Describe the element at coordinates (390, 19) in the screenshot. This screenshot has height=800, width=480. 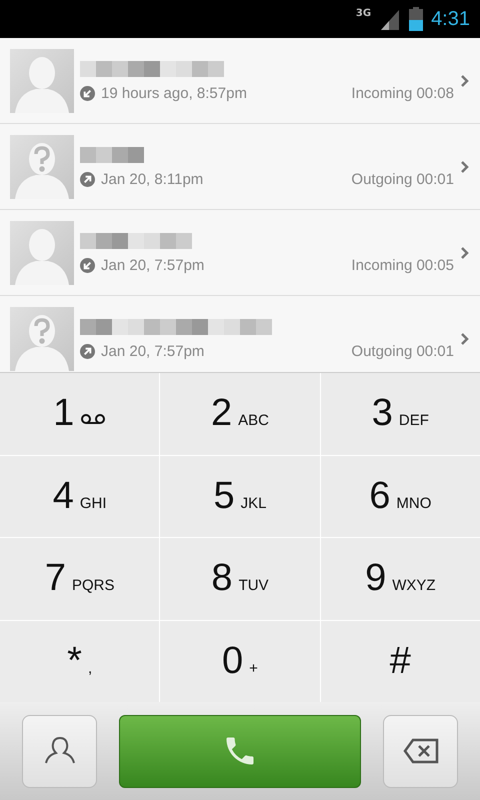
I see `signal-icon` at that location.